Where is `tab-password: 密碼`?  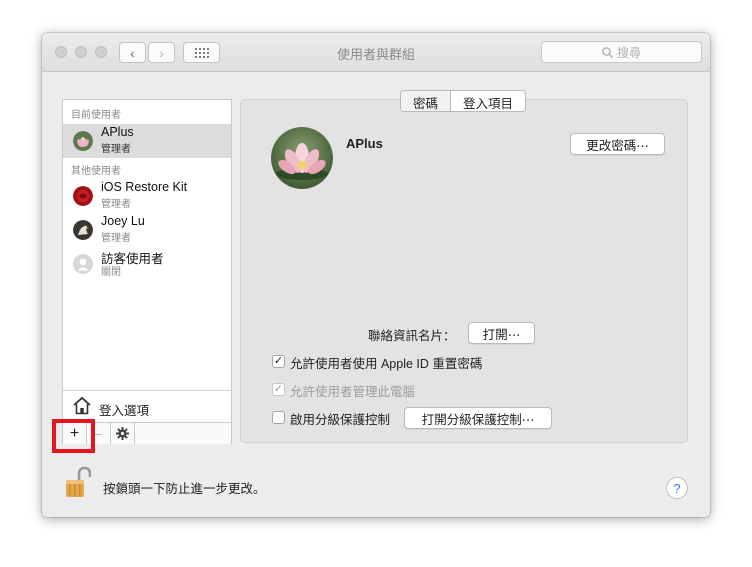
tab-password: 密碼 is located at coordinates (426, 101).